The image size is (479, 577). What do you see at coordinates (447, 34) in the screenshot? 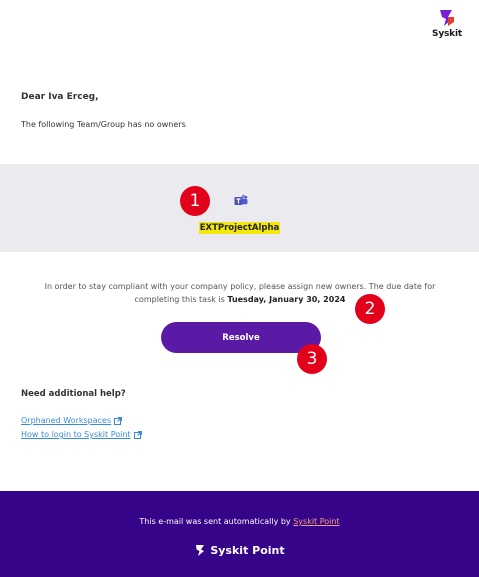
I see `logo-text: Syskit` at bounding box center [447, 34].